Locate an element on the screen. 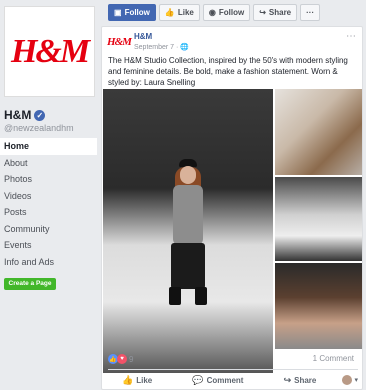  like-page-label: Like is located at coordinates (185, 12).